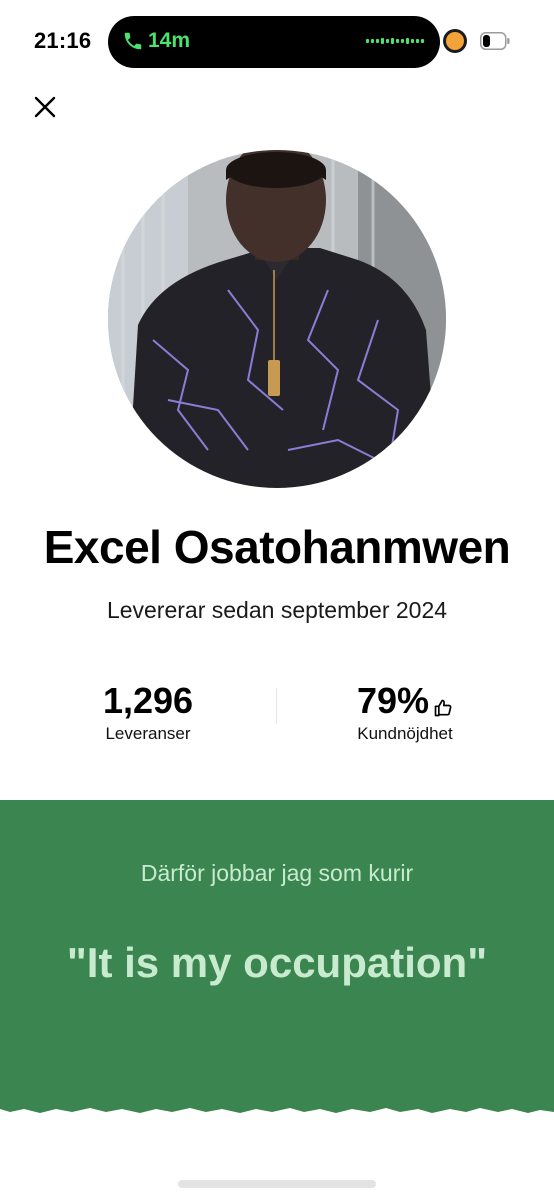 The image size is (554, 1200). I want to click on stat-satisfaction: 79% Kundnöjdhet, so click(405, 712).